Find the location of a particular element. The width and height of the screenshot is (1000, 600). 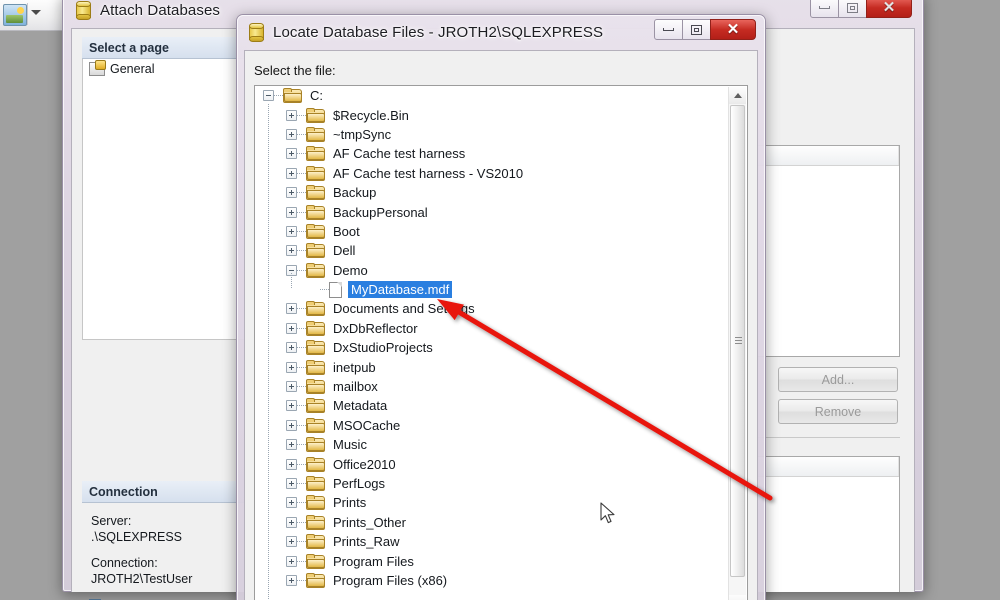

collapse-icon is located at coordinates (268, 96).